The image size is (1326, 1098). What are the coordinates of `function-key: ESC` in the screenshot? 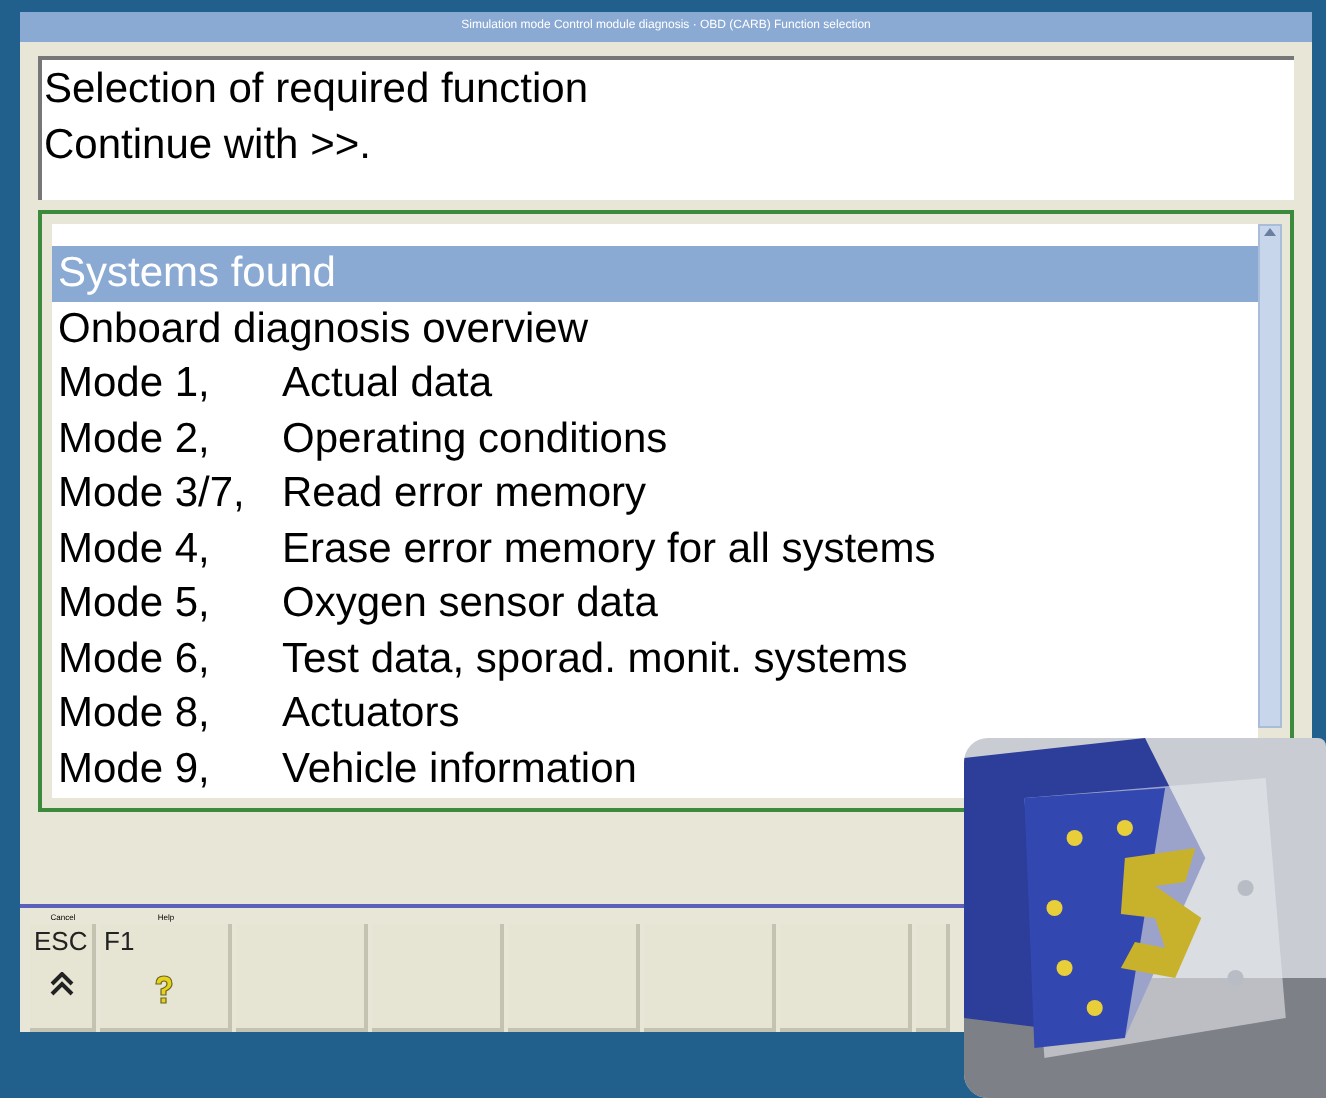 It's located at (63, 978).